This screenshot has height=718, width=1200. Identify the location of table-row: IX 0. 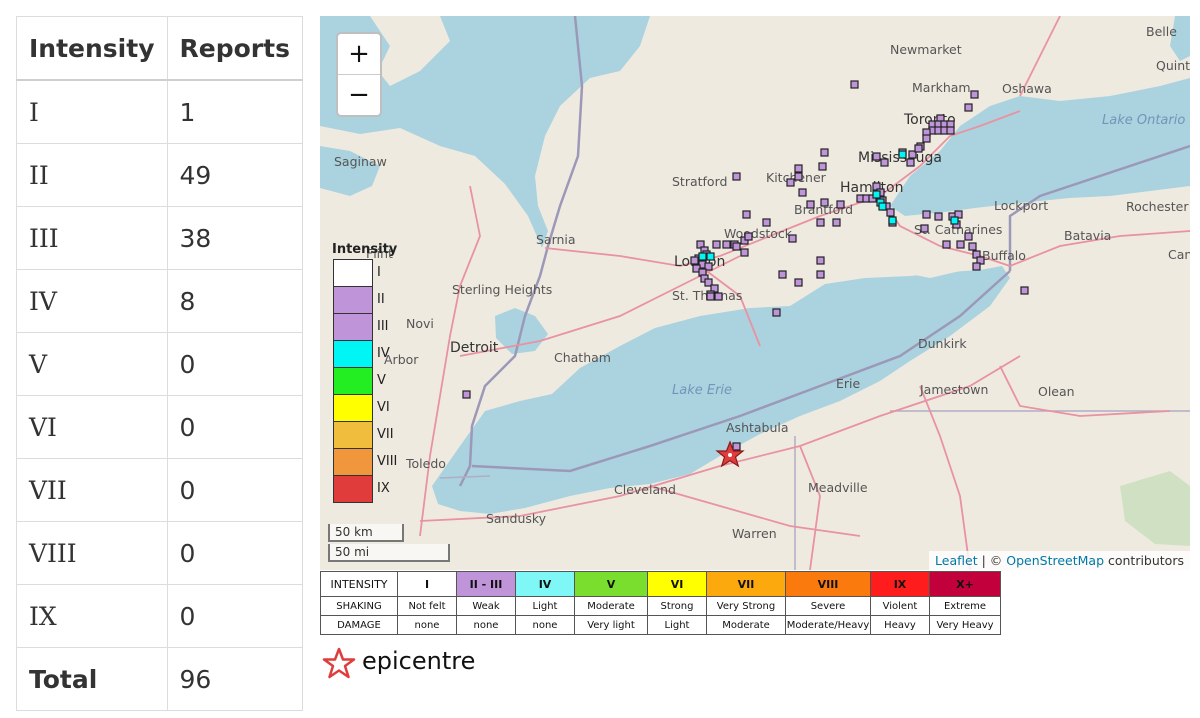
(159, 616).